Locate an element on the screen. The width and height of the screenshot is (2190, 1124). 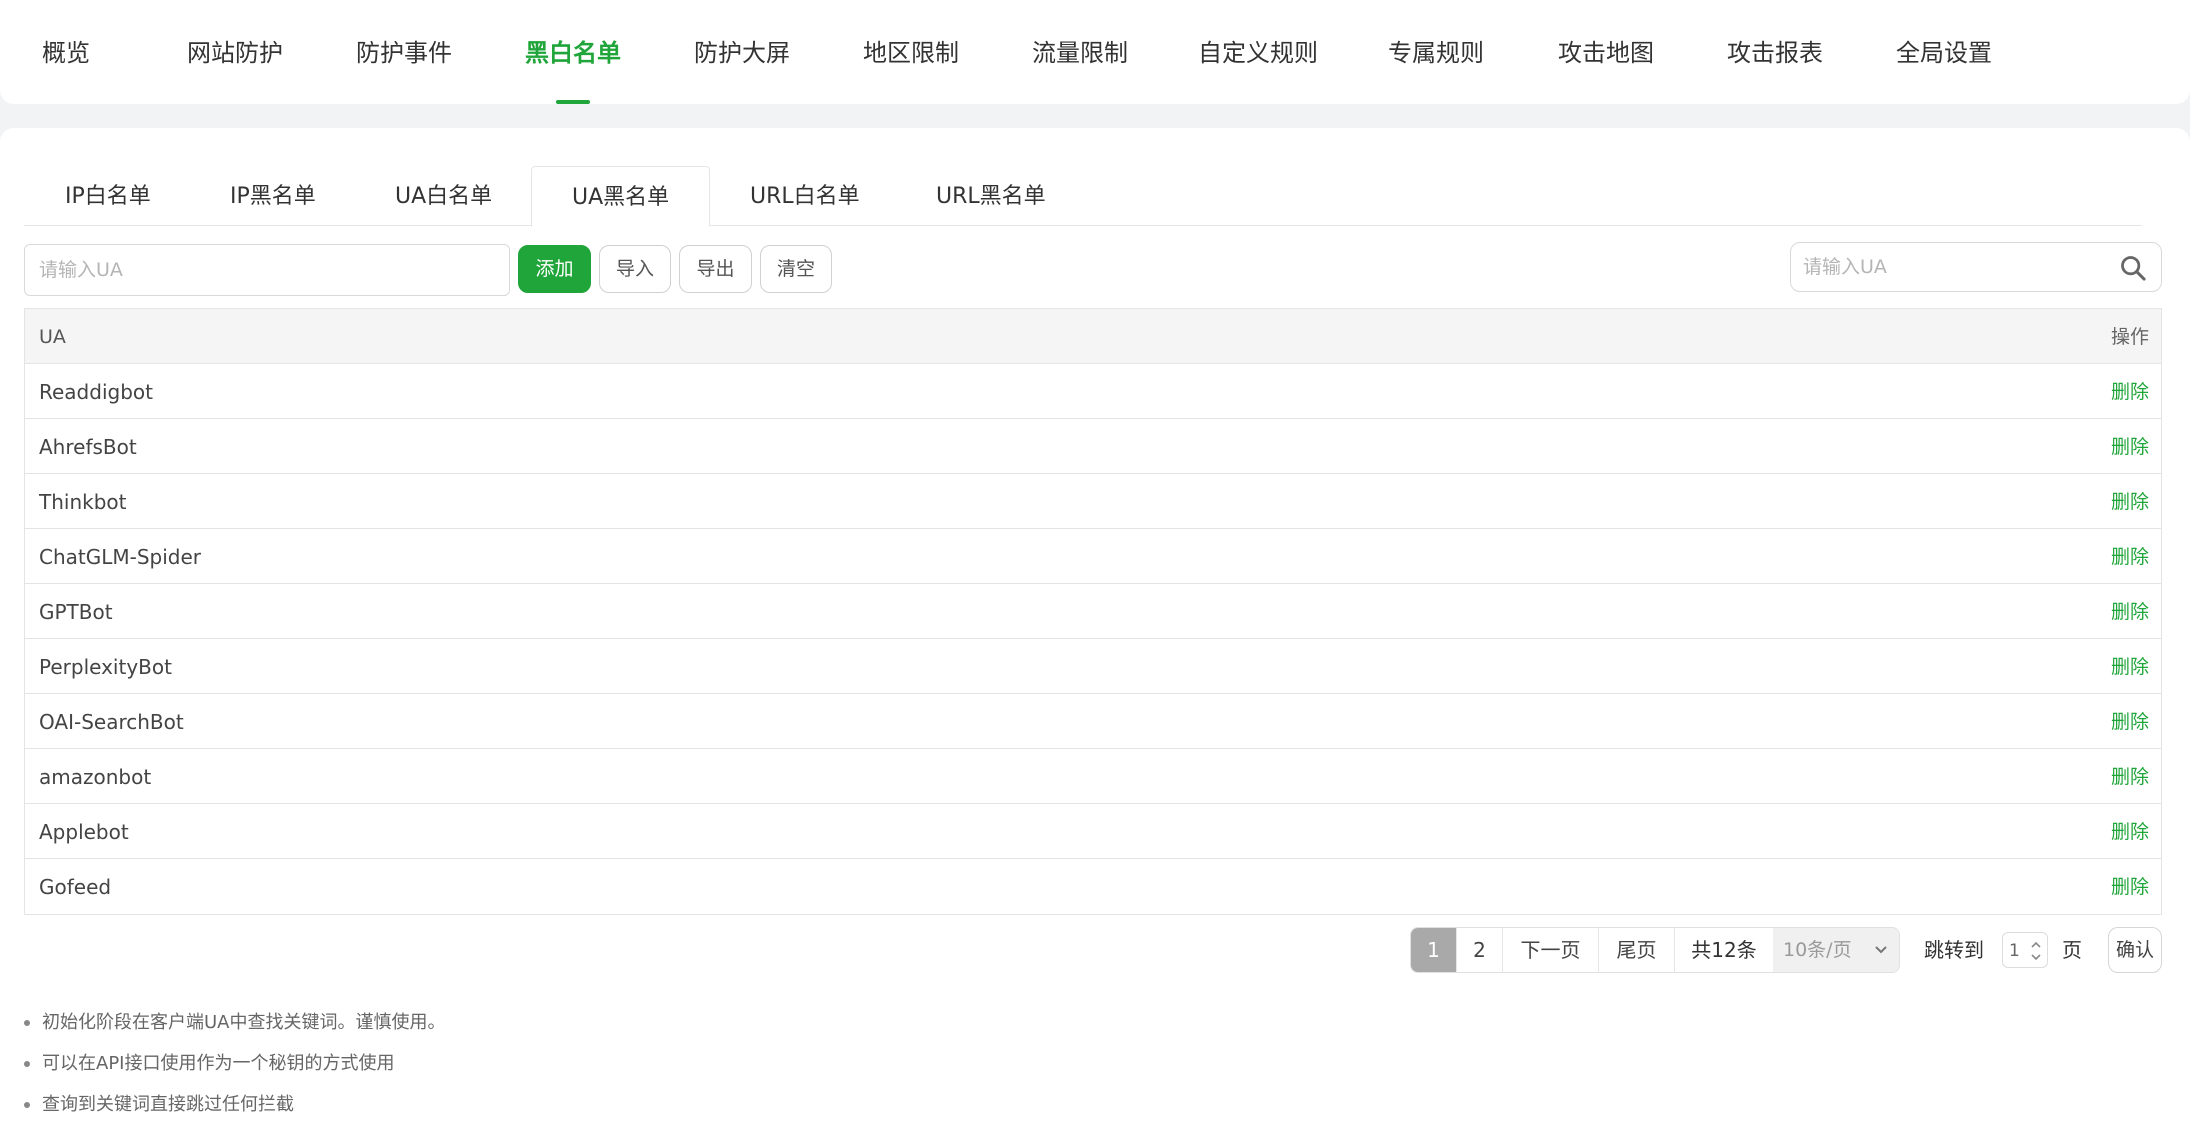
list-item: 初始化阶段在客户端UA中查找关键词。谨慎使用。 is located at coordinates (235, 1022).